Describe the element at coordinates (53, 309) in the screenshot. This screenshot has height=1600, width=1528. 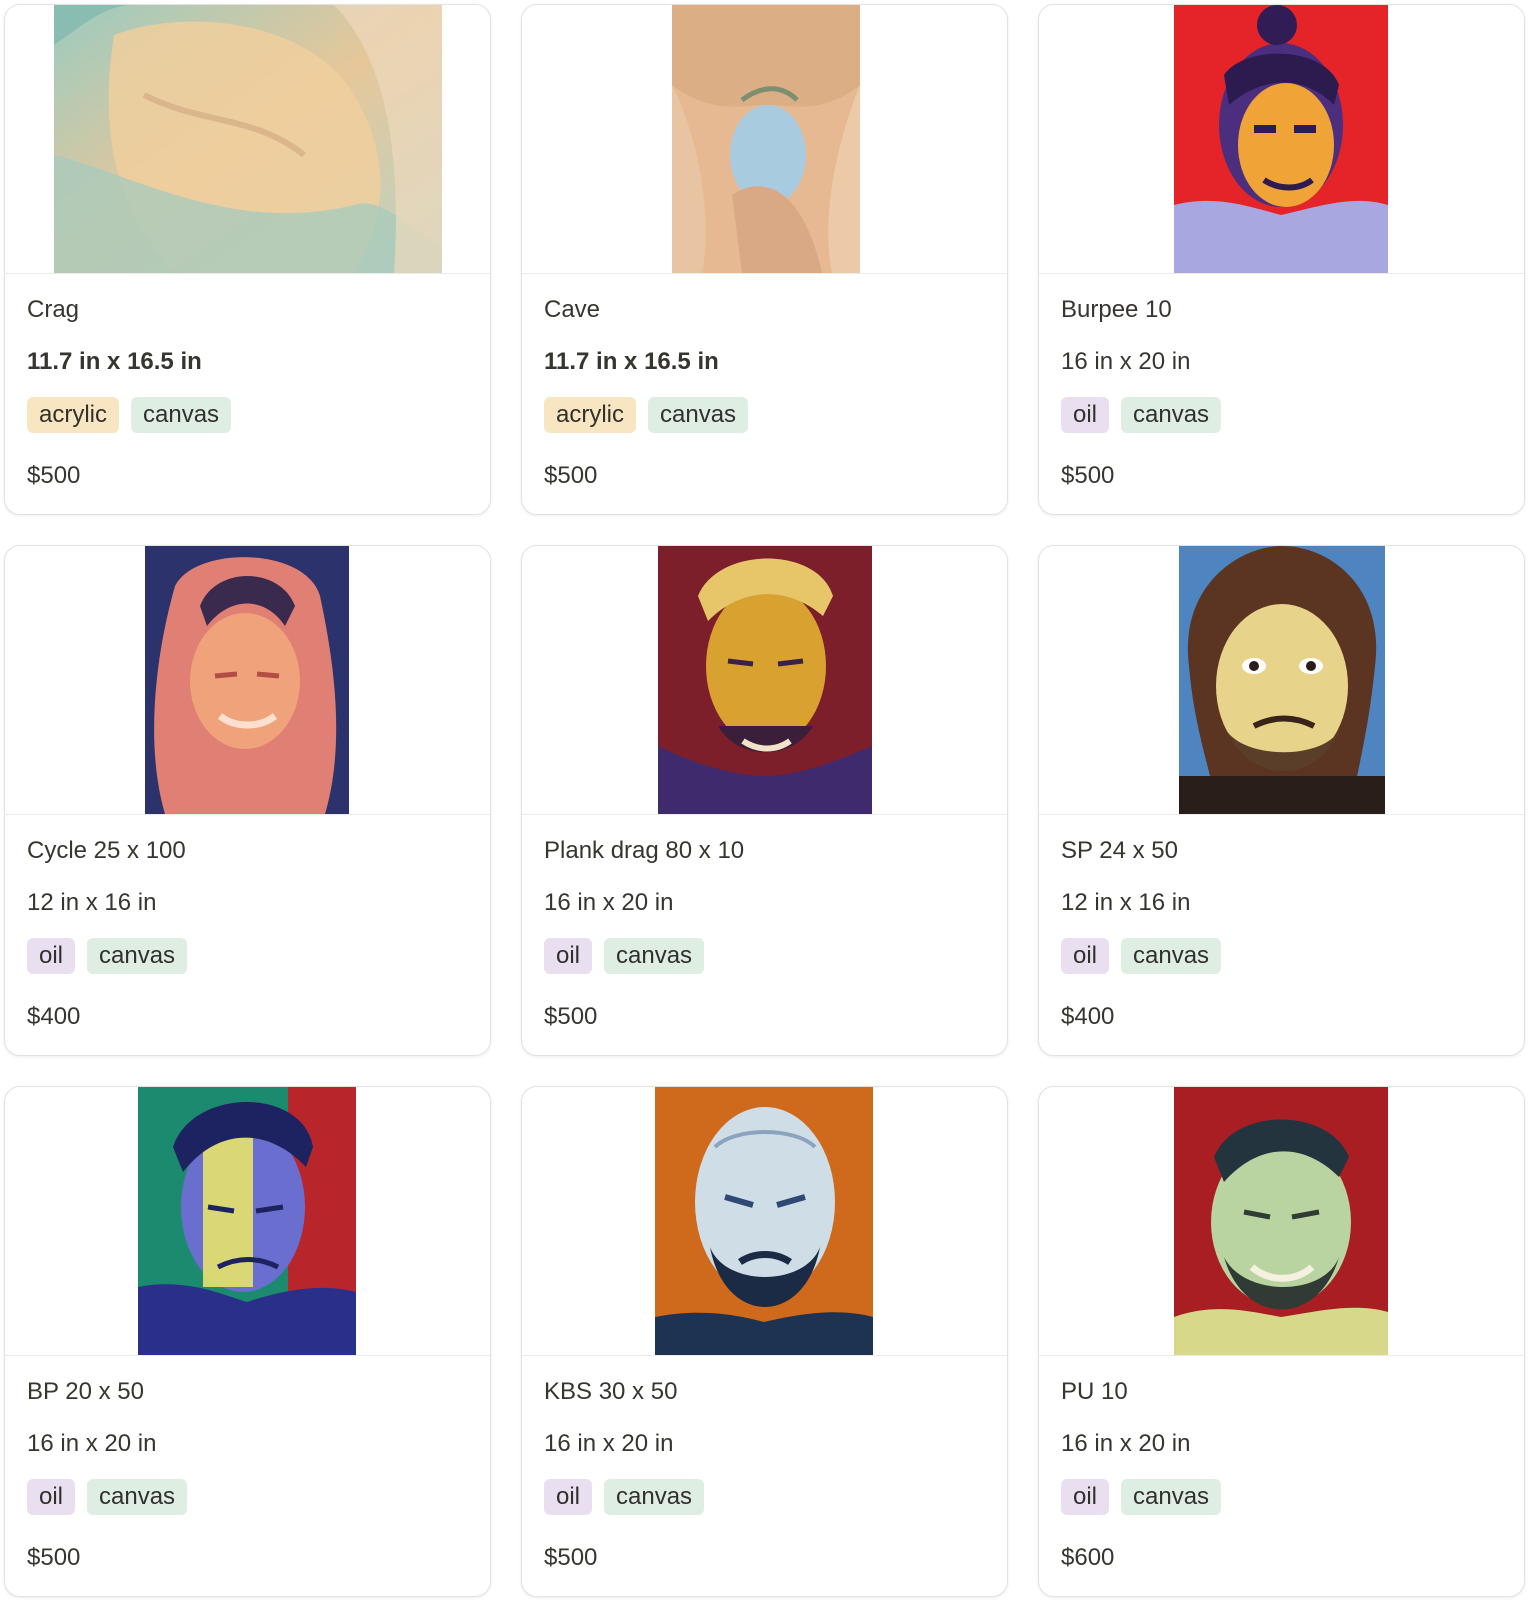
I see `artwork-title: Crag` at that location.